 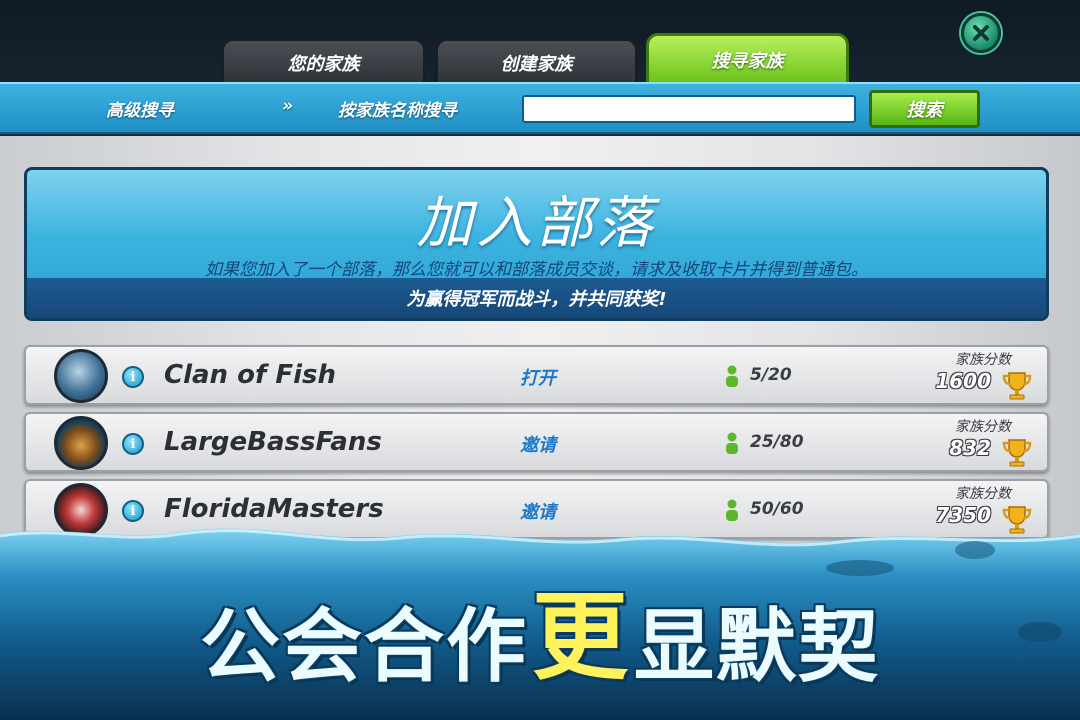 What do you see at coordinates (250, 375) in the screenshot?
I see `clan-name: Clan of Fish` at bounding box center [250, 375].